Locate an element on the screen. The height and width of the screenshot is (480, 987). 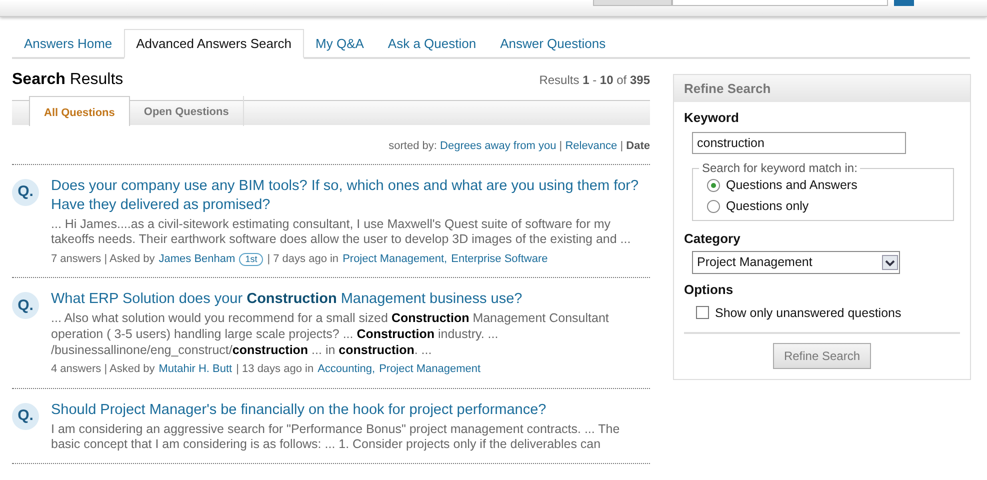
meta-link: Mutahir H. Butt is located at coordinates (195, 369).